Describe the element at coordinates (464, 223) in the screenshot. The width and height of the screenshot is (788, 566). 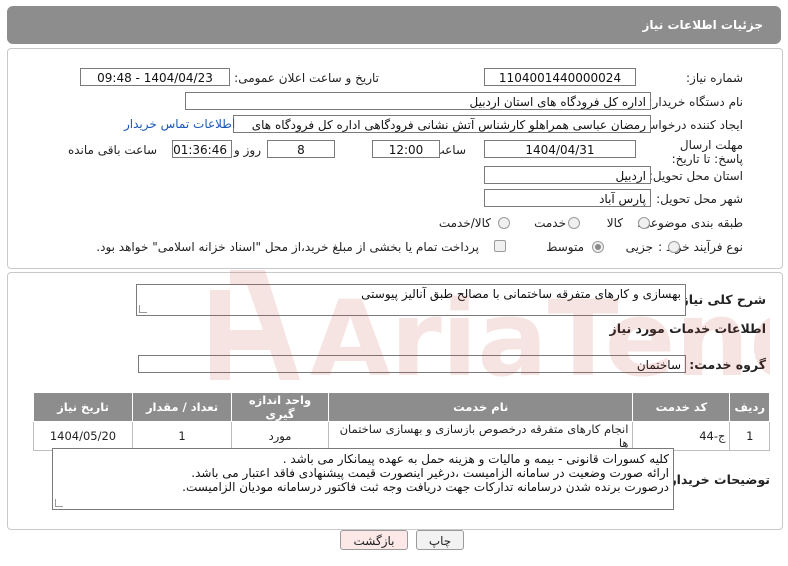
I see `category-option-goods-service: کالا/خدمت` at that location.